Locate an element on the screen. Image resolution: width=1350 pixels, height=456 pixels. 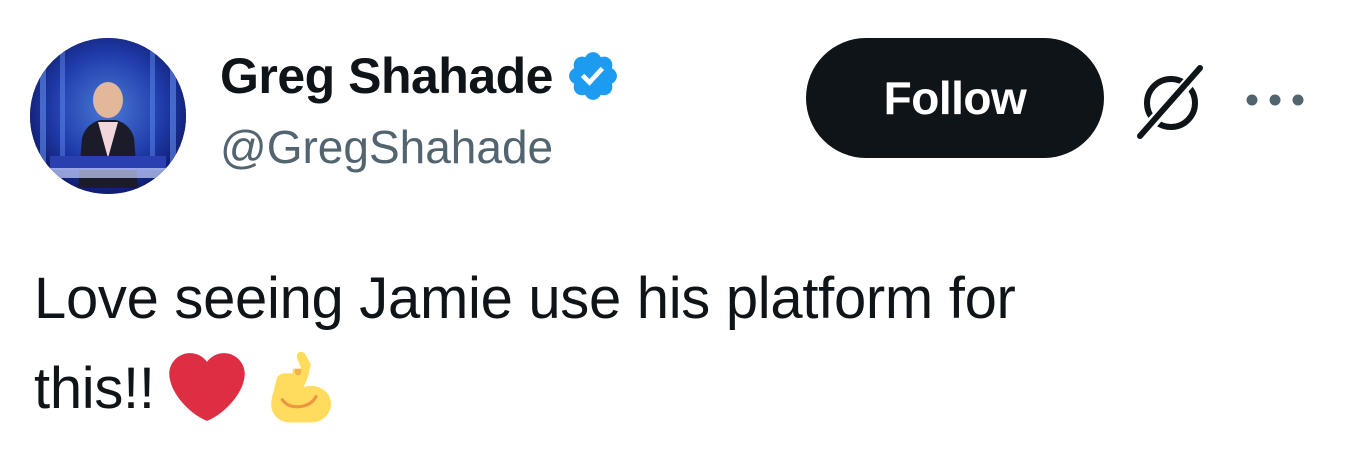
avatar-photo is located at coordinates (108, 116).